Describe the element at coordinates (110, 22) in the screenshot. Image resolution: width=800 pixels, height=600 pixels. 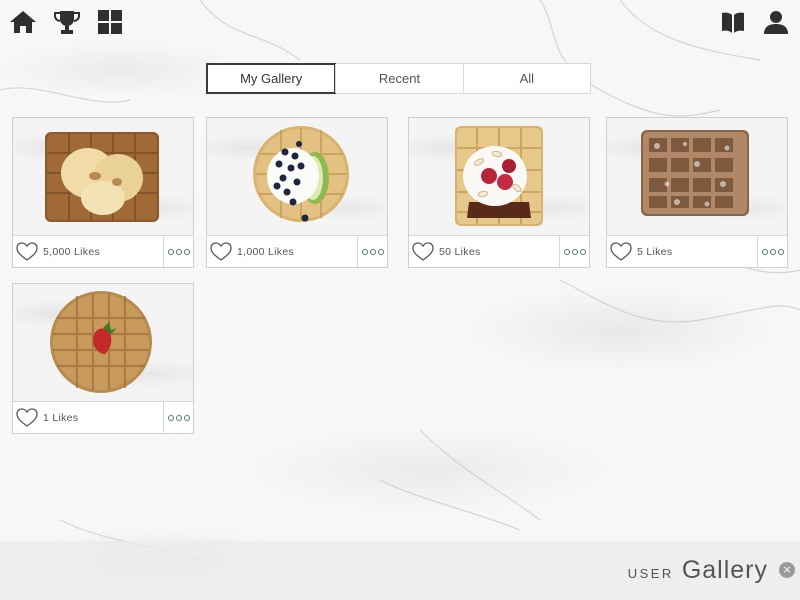
I see `grid-icon` at that location.